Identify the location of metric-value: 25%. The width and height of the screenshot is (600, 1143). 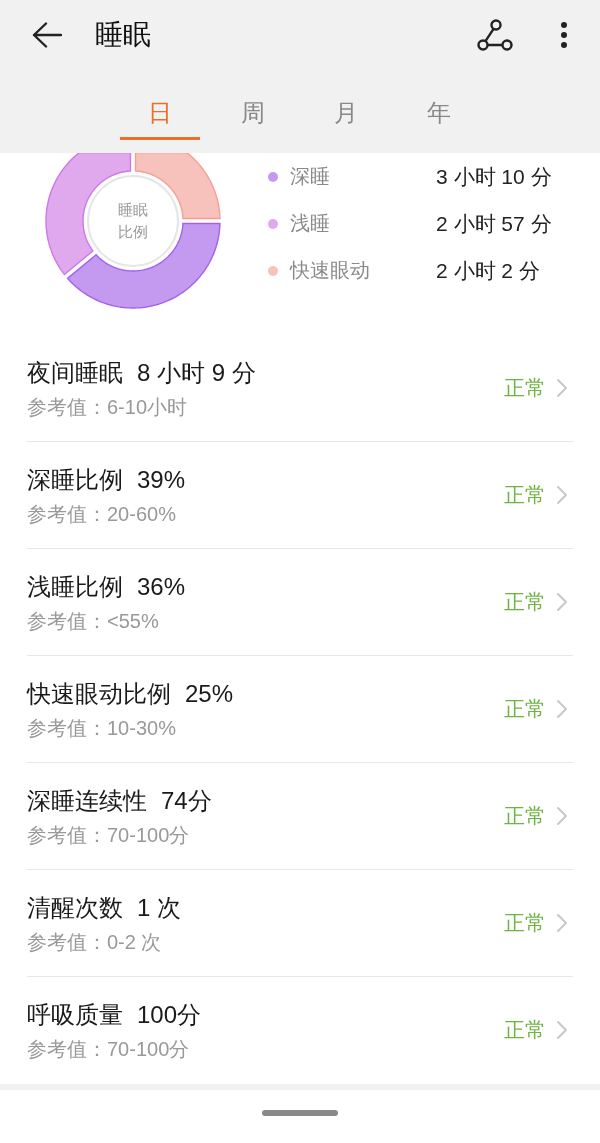
(209, 694).